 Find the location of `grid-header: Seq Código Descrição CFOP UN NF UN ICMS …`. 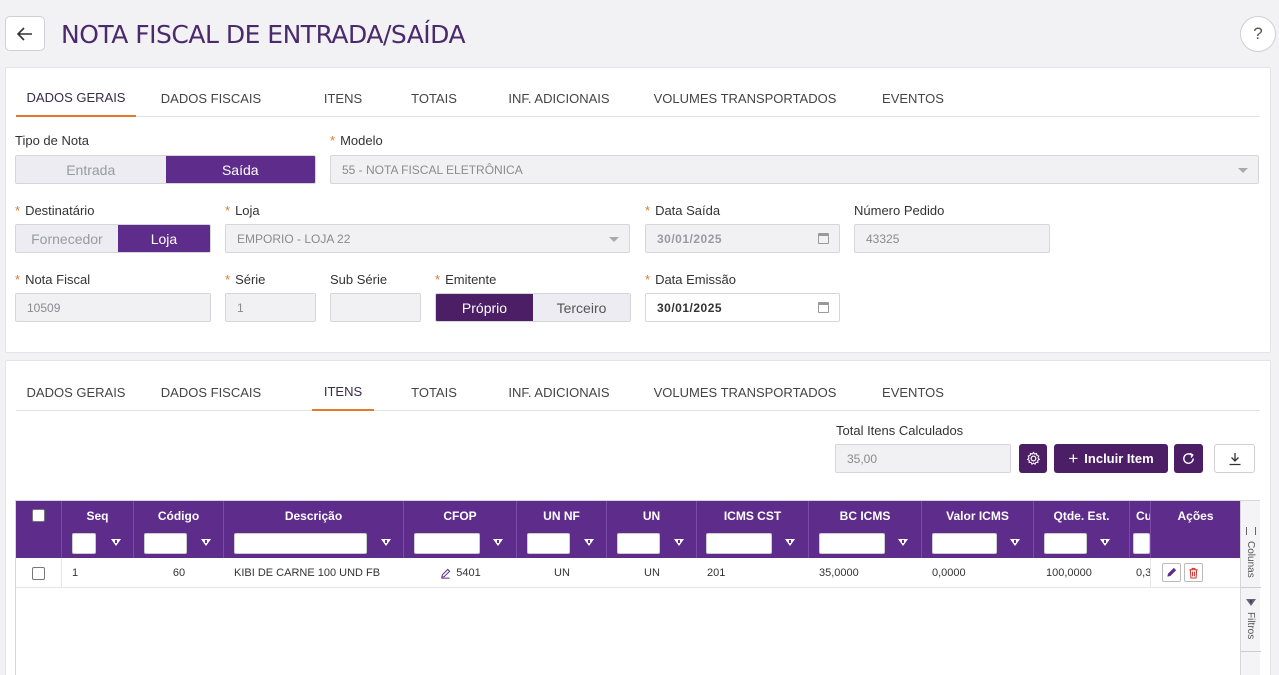

grid-header: Seq Código Descrição CFOP UN NF UN ICMS … is located at coordinates (583, 515).